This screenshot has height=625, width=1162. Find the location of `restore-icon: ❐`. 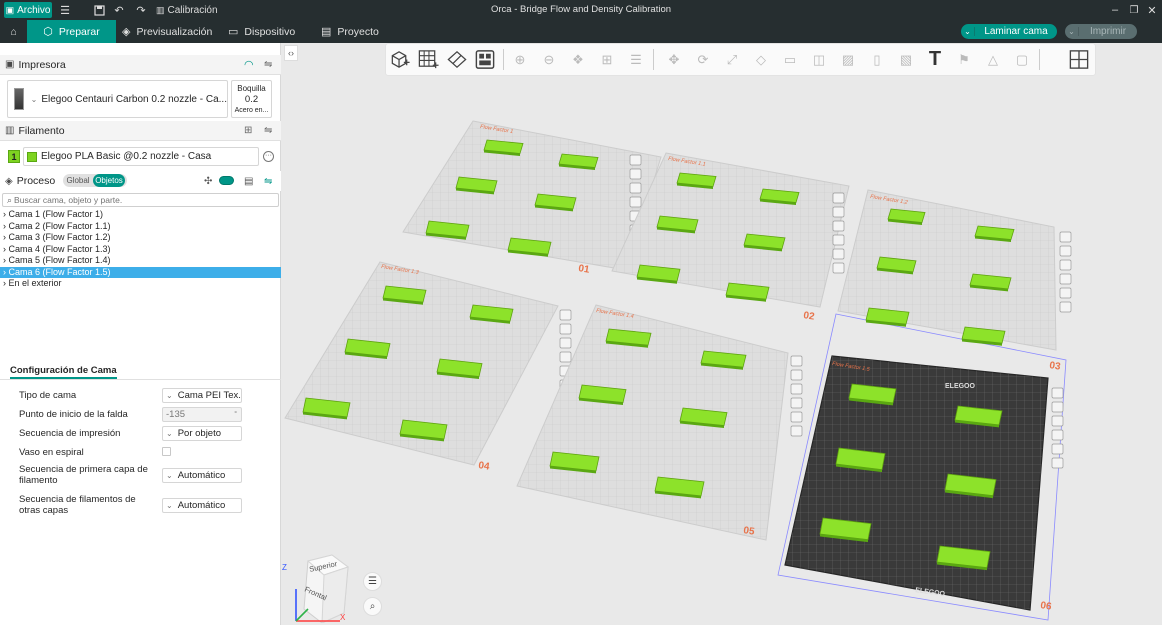

restore-icon: ❐ is located at coordinates (1134, 10).